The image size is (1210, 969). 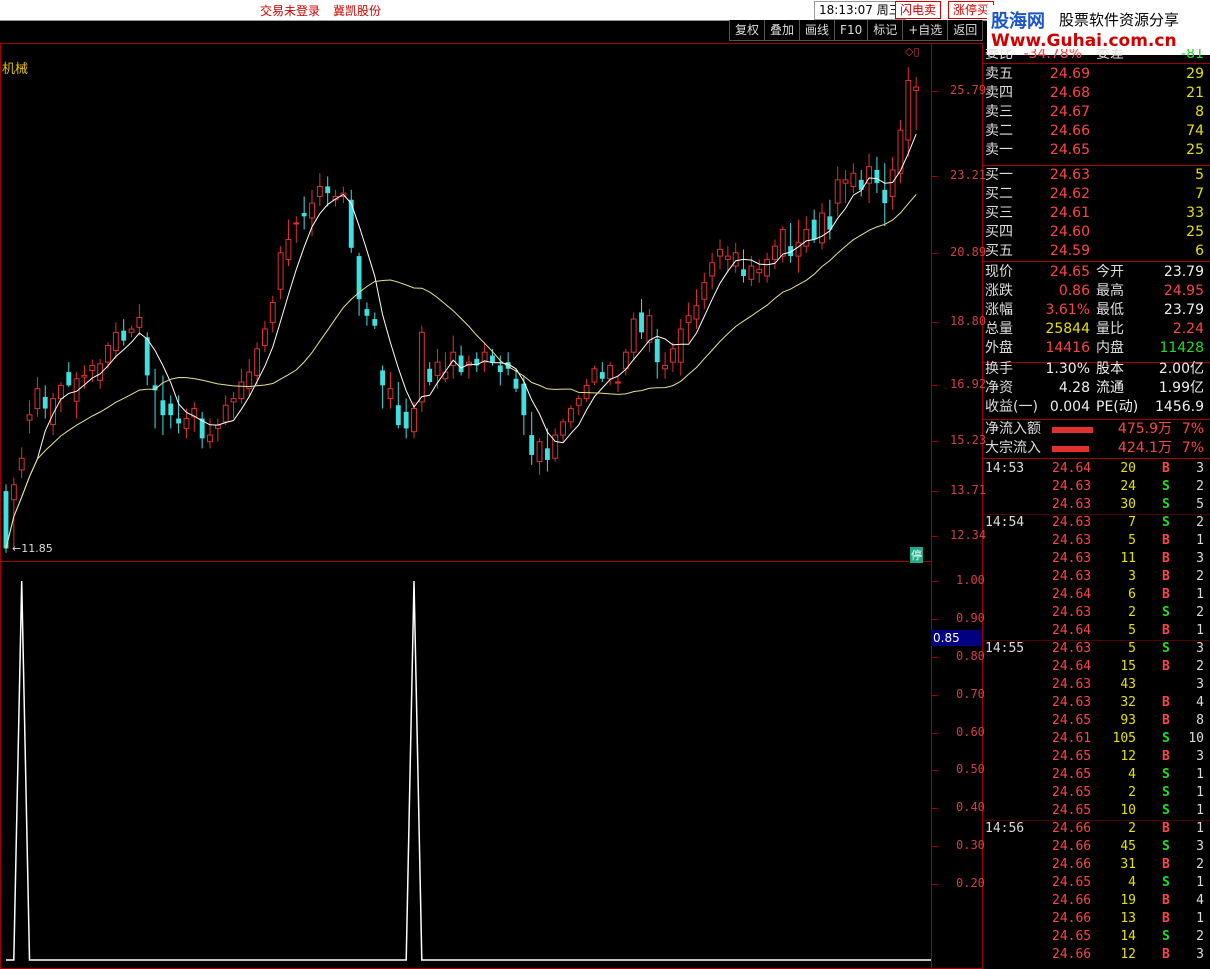 I want to click on price-tick-label: 12.34, so click(x=968, y=535).